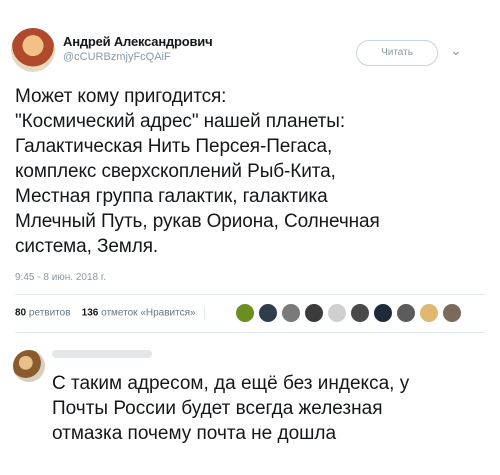 This screenshot has width=500, height=475. I want to click on reply-avatar, so click(29, 366).